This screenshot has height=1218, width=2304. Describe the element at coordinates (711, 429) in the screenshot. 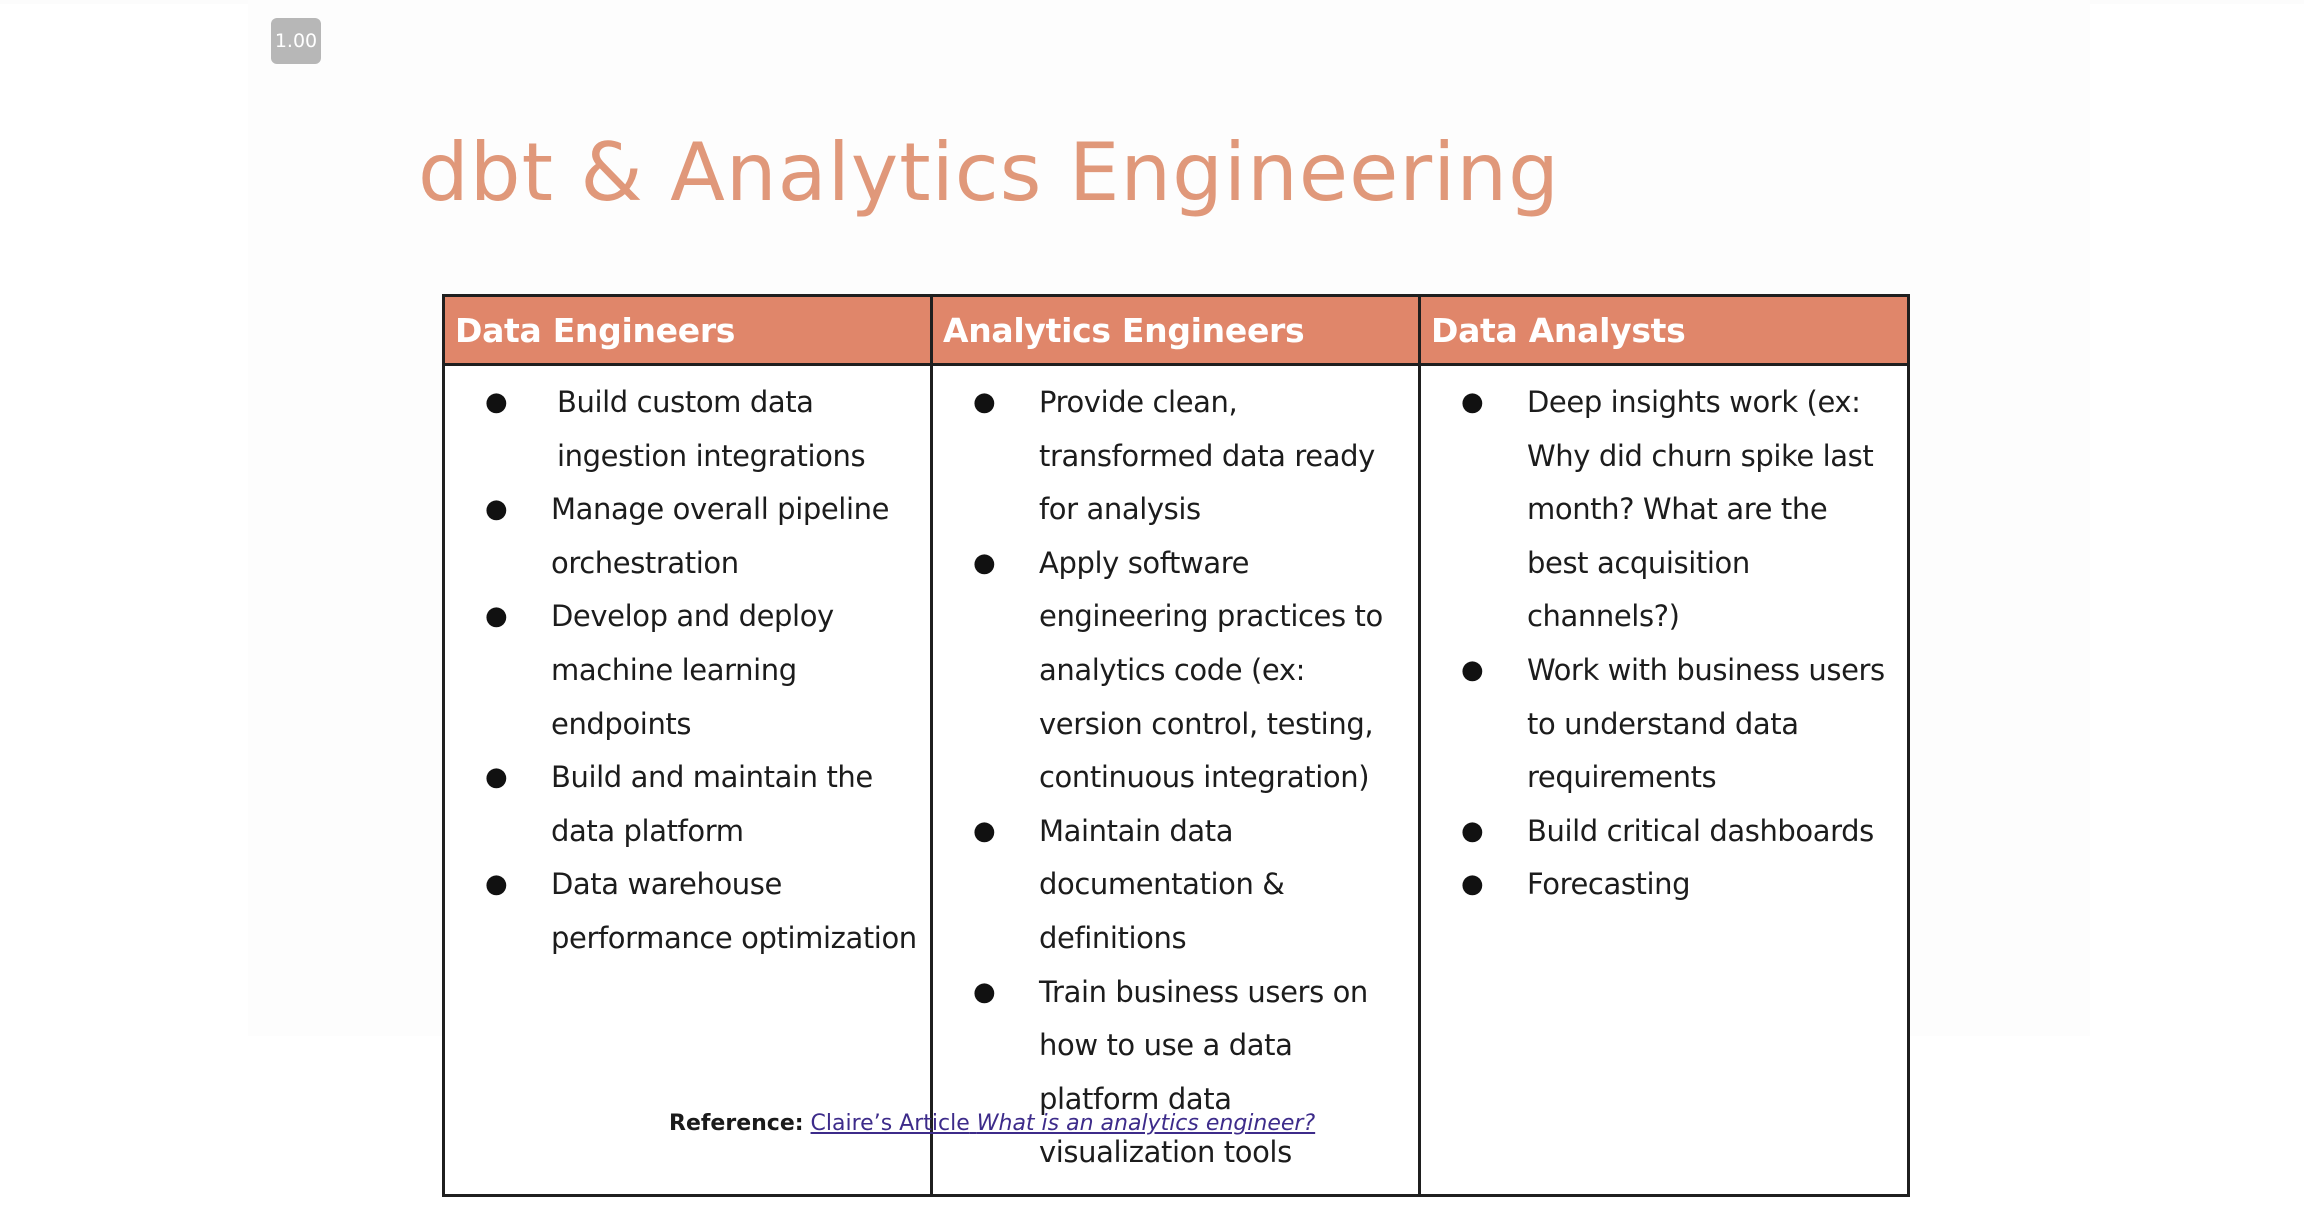

I see `list-item-text: Build custom data ingestion integrations` at that location.